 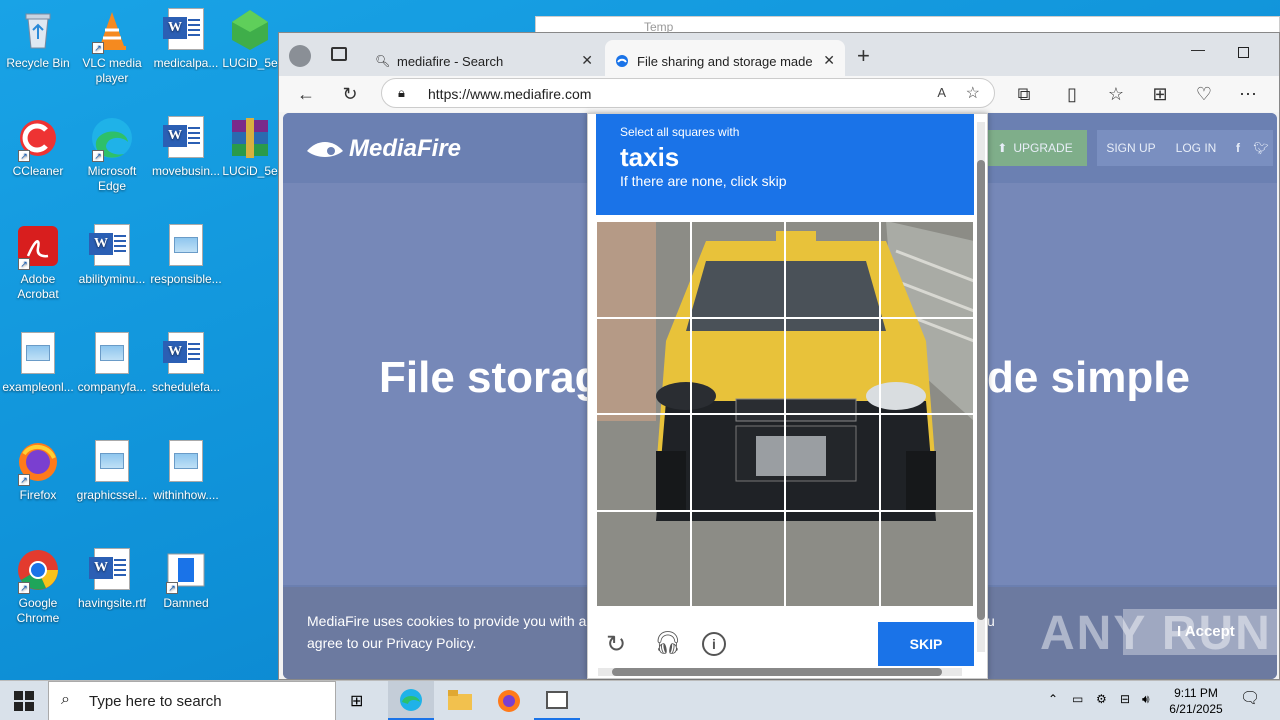 I want to click on clock: 9:11 PM 6/21/2025, so click(x=1196, y=701).